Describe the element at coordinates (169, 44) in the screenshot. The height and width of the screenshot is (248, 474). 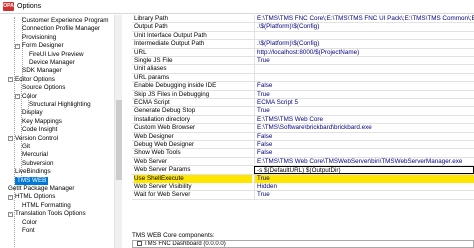
I see `property-name: Intermediate Output Path` at that location.